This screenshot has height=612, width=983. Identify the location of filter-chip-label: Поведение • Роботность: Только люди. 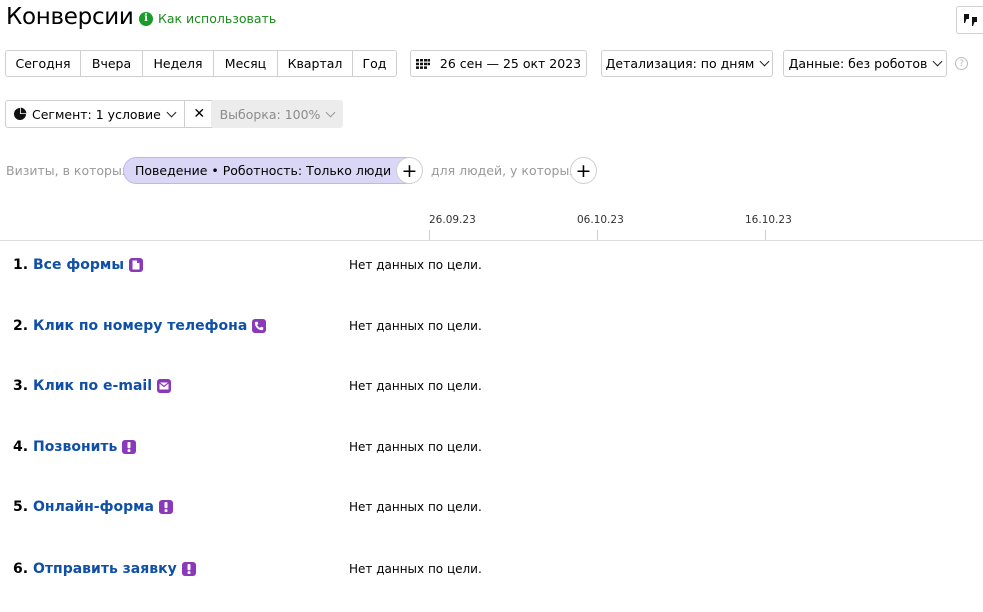
(263, 170).